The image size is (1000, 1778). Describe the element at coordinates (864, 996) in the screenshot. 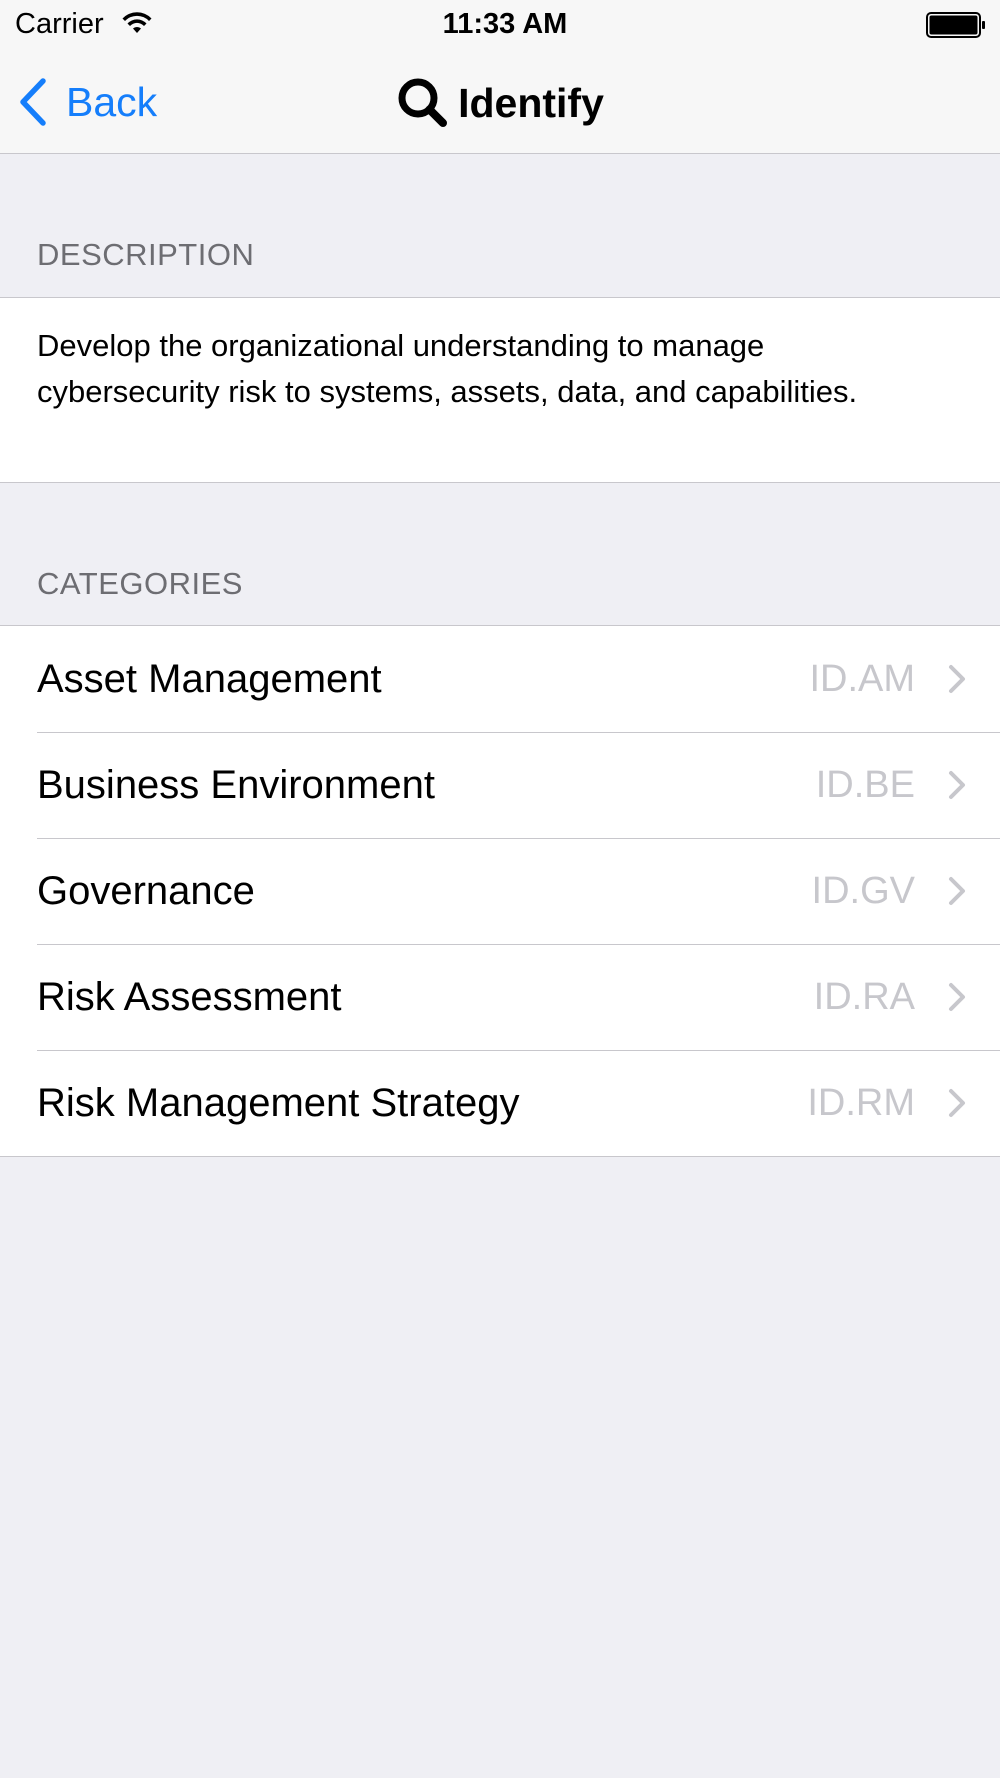

I see `category-code: ID.RA` at that location.